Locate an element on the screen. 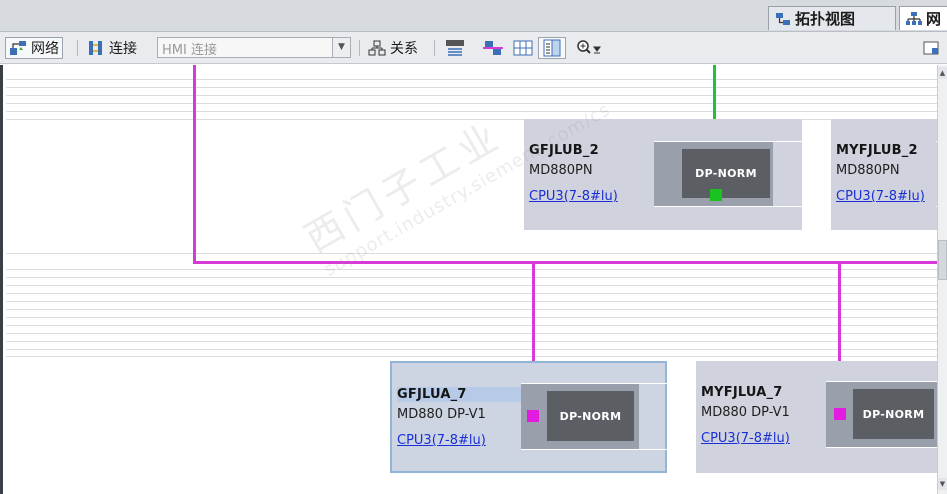 This screenshot has width=947, height=494. relation-mode-label: 关系 is located at coordinates (404, 49).